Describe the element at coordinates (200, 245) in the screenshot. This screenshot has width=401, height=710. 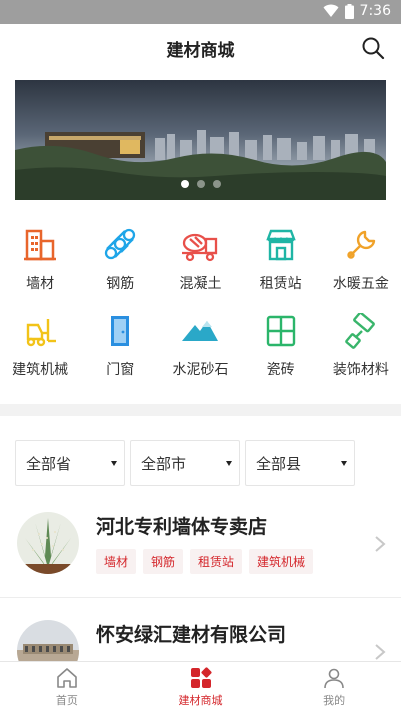
I see `concrete-mixer-icon` at that location.